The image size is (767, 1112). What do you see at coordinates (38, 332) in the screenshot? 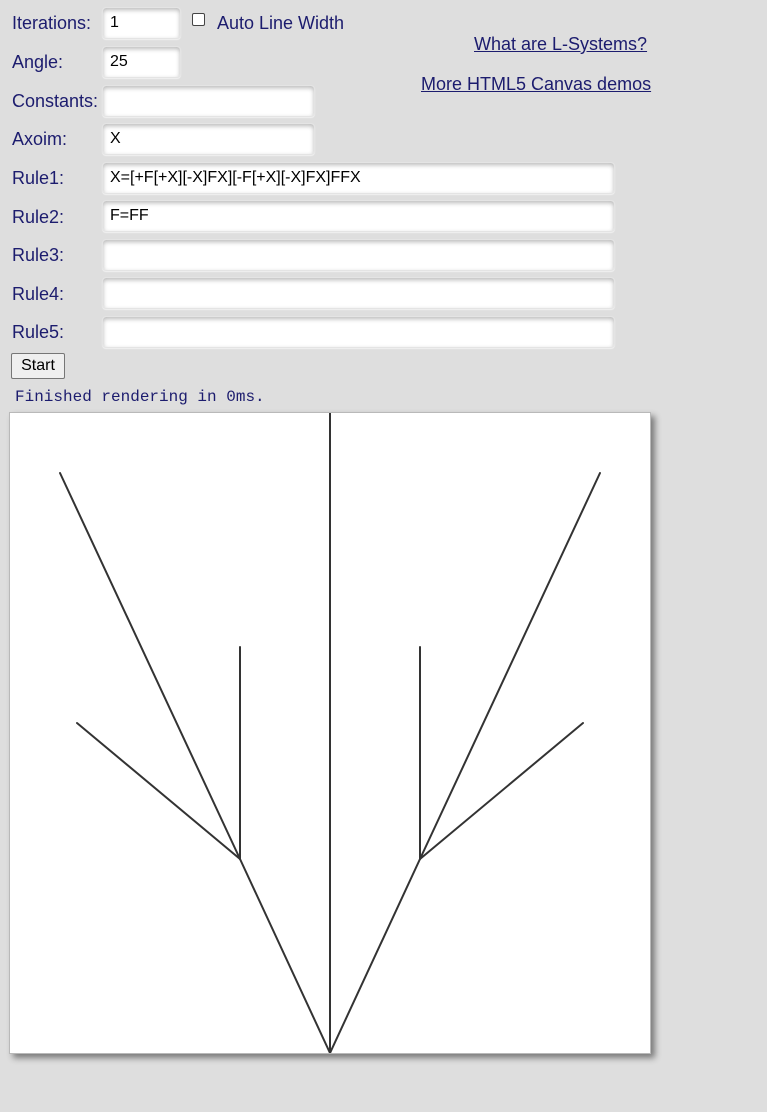
I see `rule5-label: Rule5:` at bounding box center [38, 332].